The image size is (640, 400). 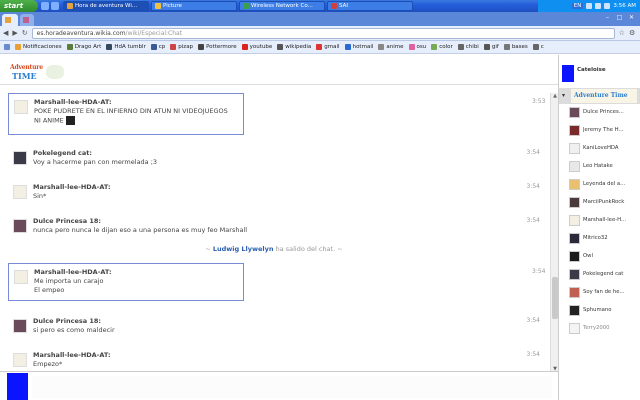 What do you see at coordinates (577, 6) in the screenshot?
I see `language-indicator: EN` at bounding box center [577, 6].